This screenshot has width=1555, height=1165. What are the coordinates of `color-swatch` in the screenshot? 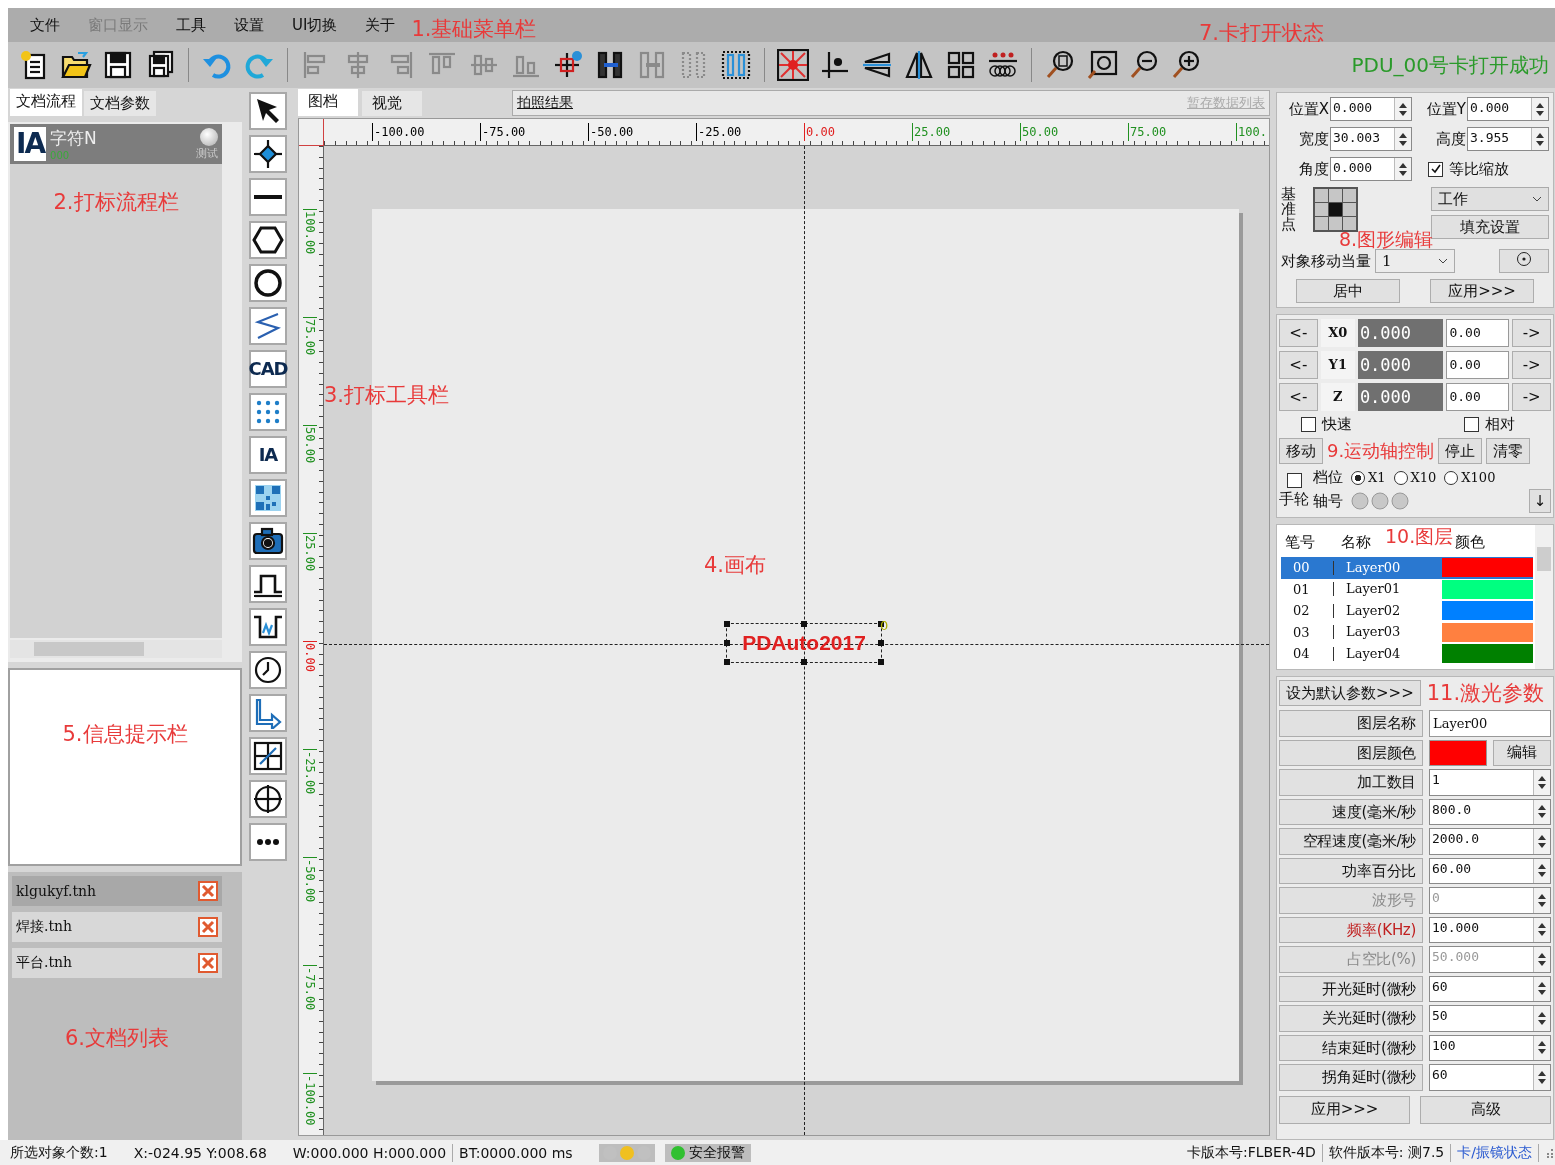 It's located at (1458, 752).